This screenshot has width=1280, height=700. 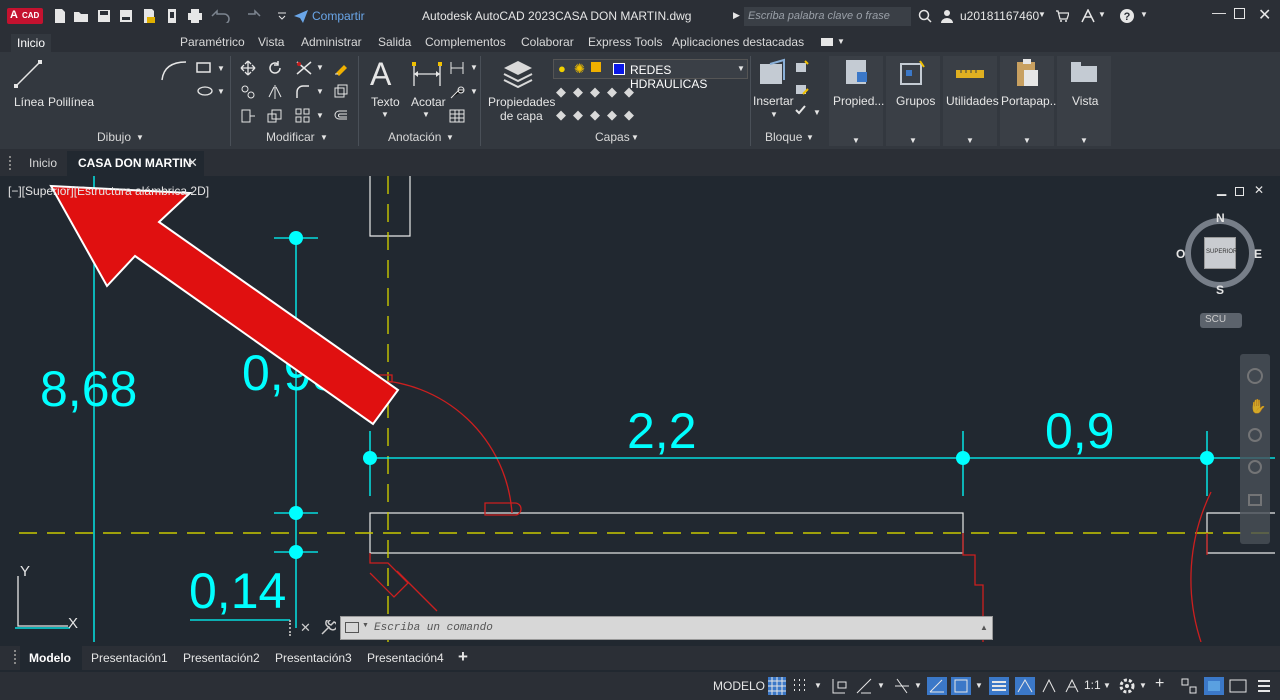 I want to click on linear-dim-chevron-icon: ▼, so click(x=474, y=67).